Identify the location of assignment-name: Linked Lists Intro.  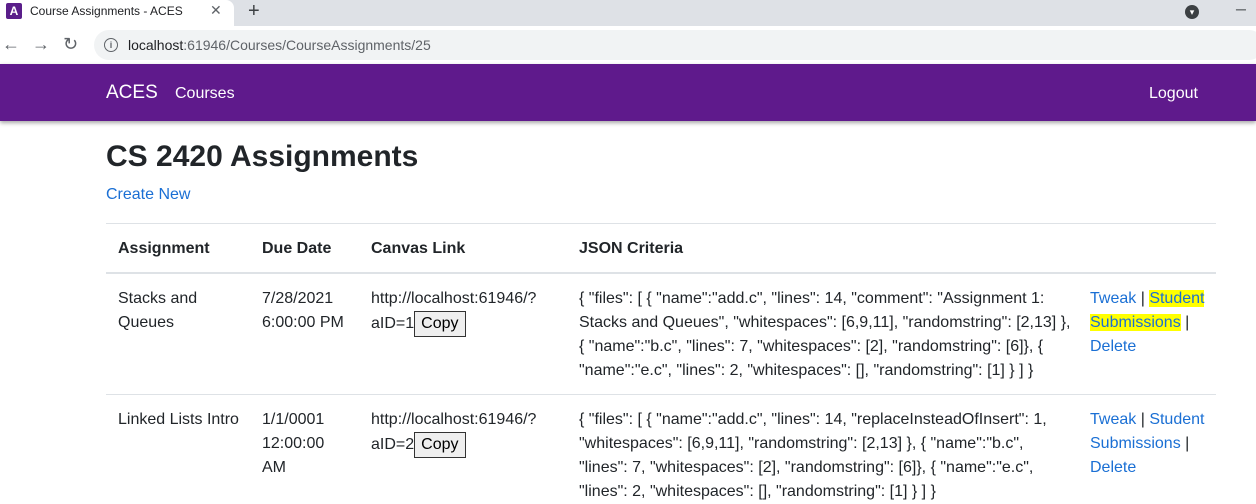
(178, 419).